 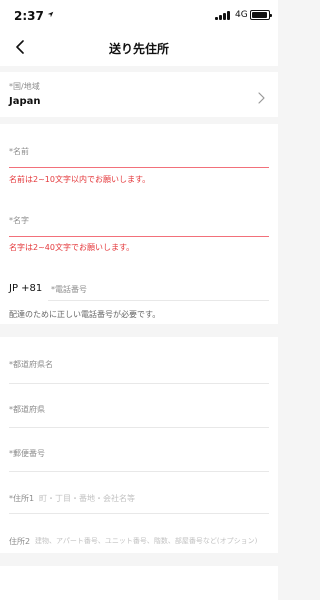 What do you see at coordinates (223, 15) in the screenshot?
I see `signal-icon` at bounding box center [223, 15].